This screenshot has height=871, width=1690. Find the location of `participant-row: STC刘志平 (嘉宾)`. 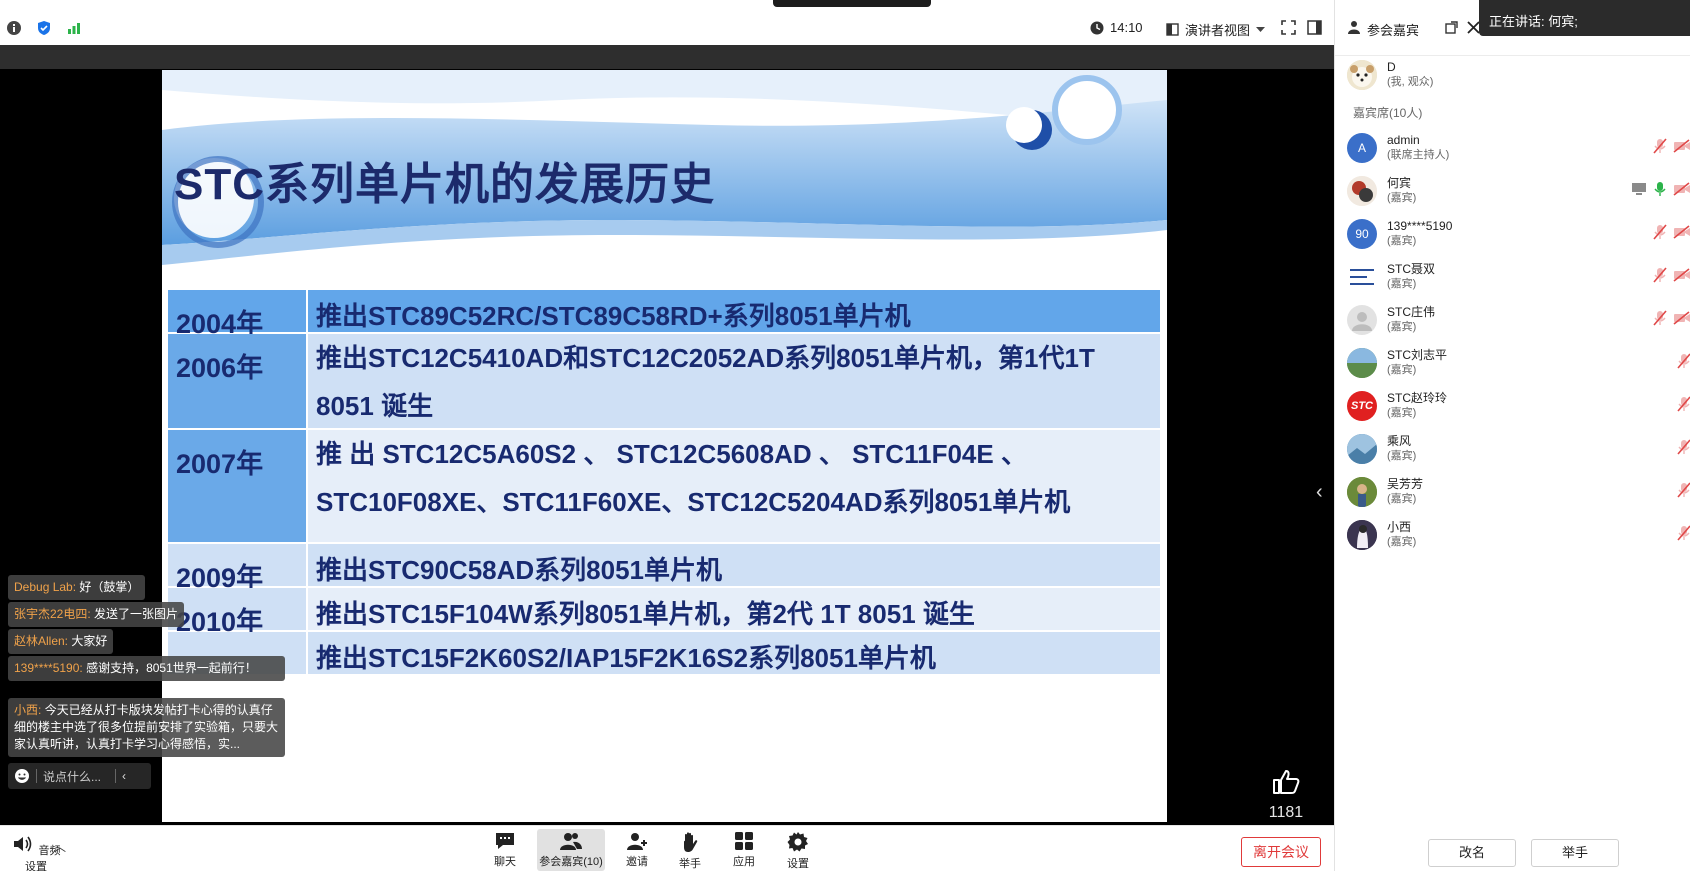

participant-row: STC刘志平 (嘉宾) is located at coordinates (1518, 363).